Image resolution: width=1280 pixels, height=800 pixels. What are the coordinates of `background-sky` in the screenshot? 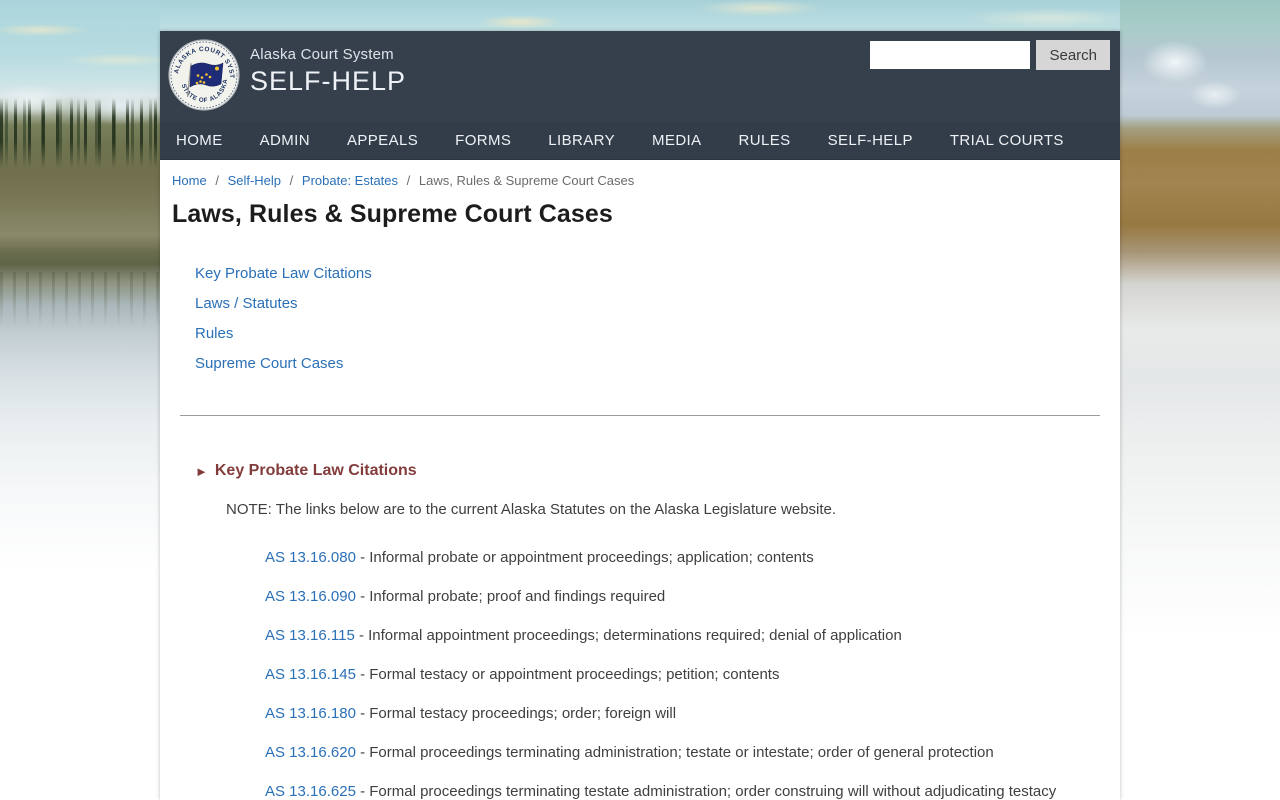 It's located at (640, 16).